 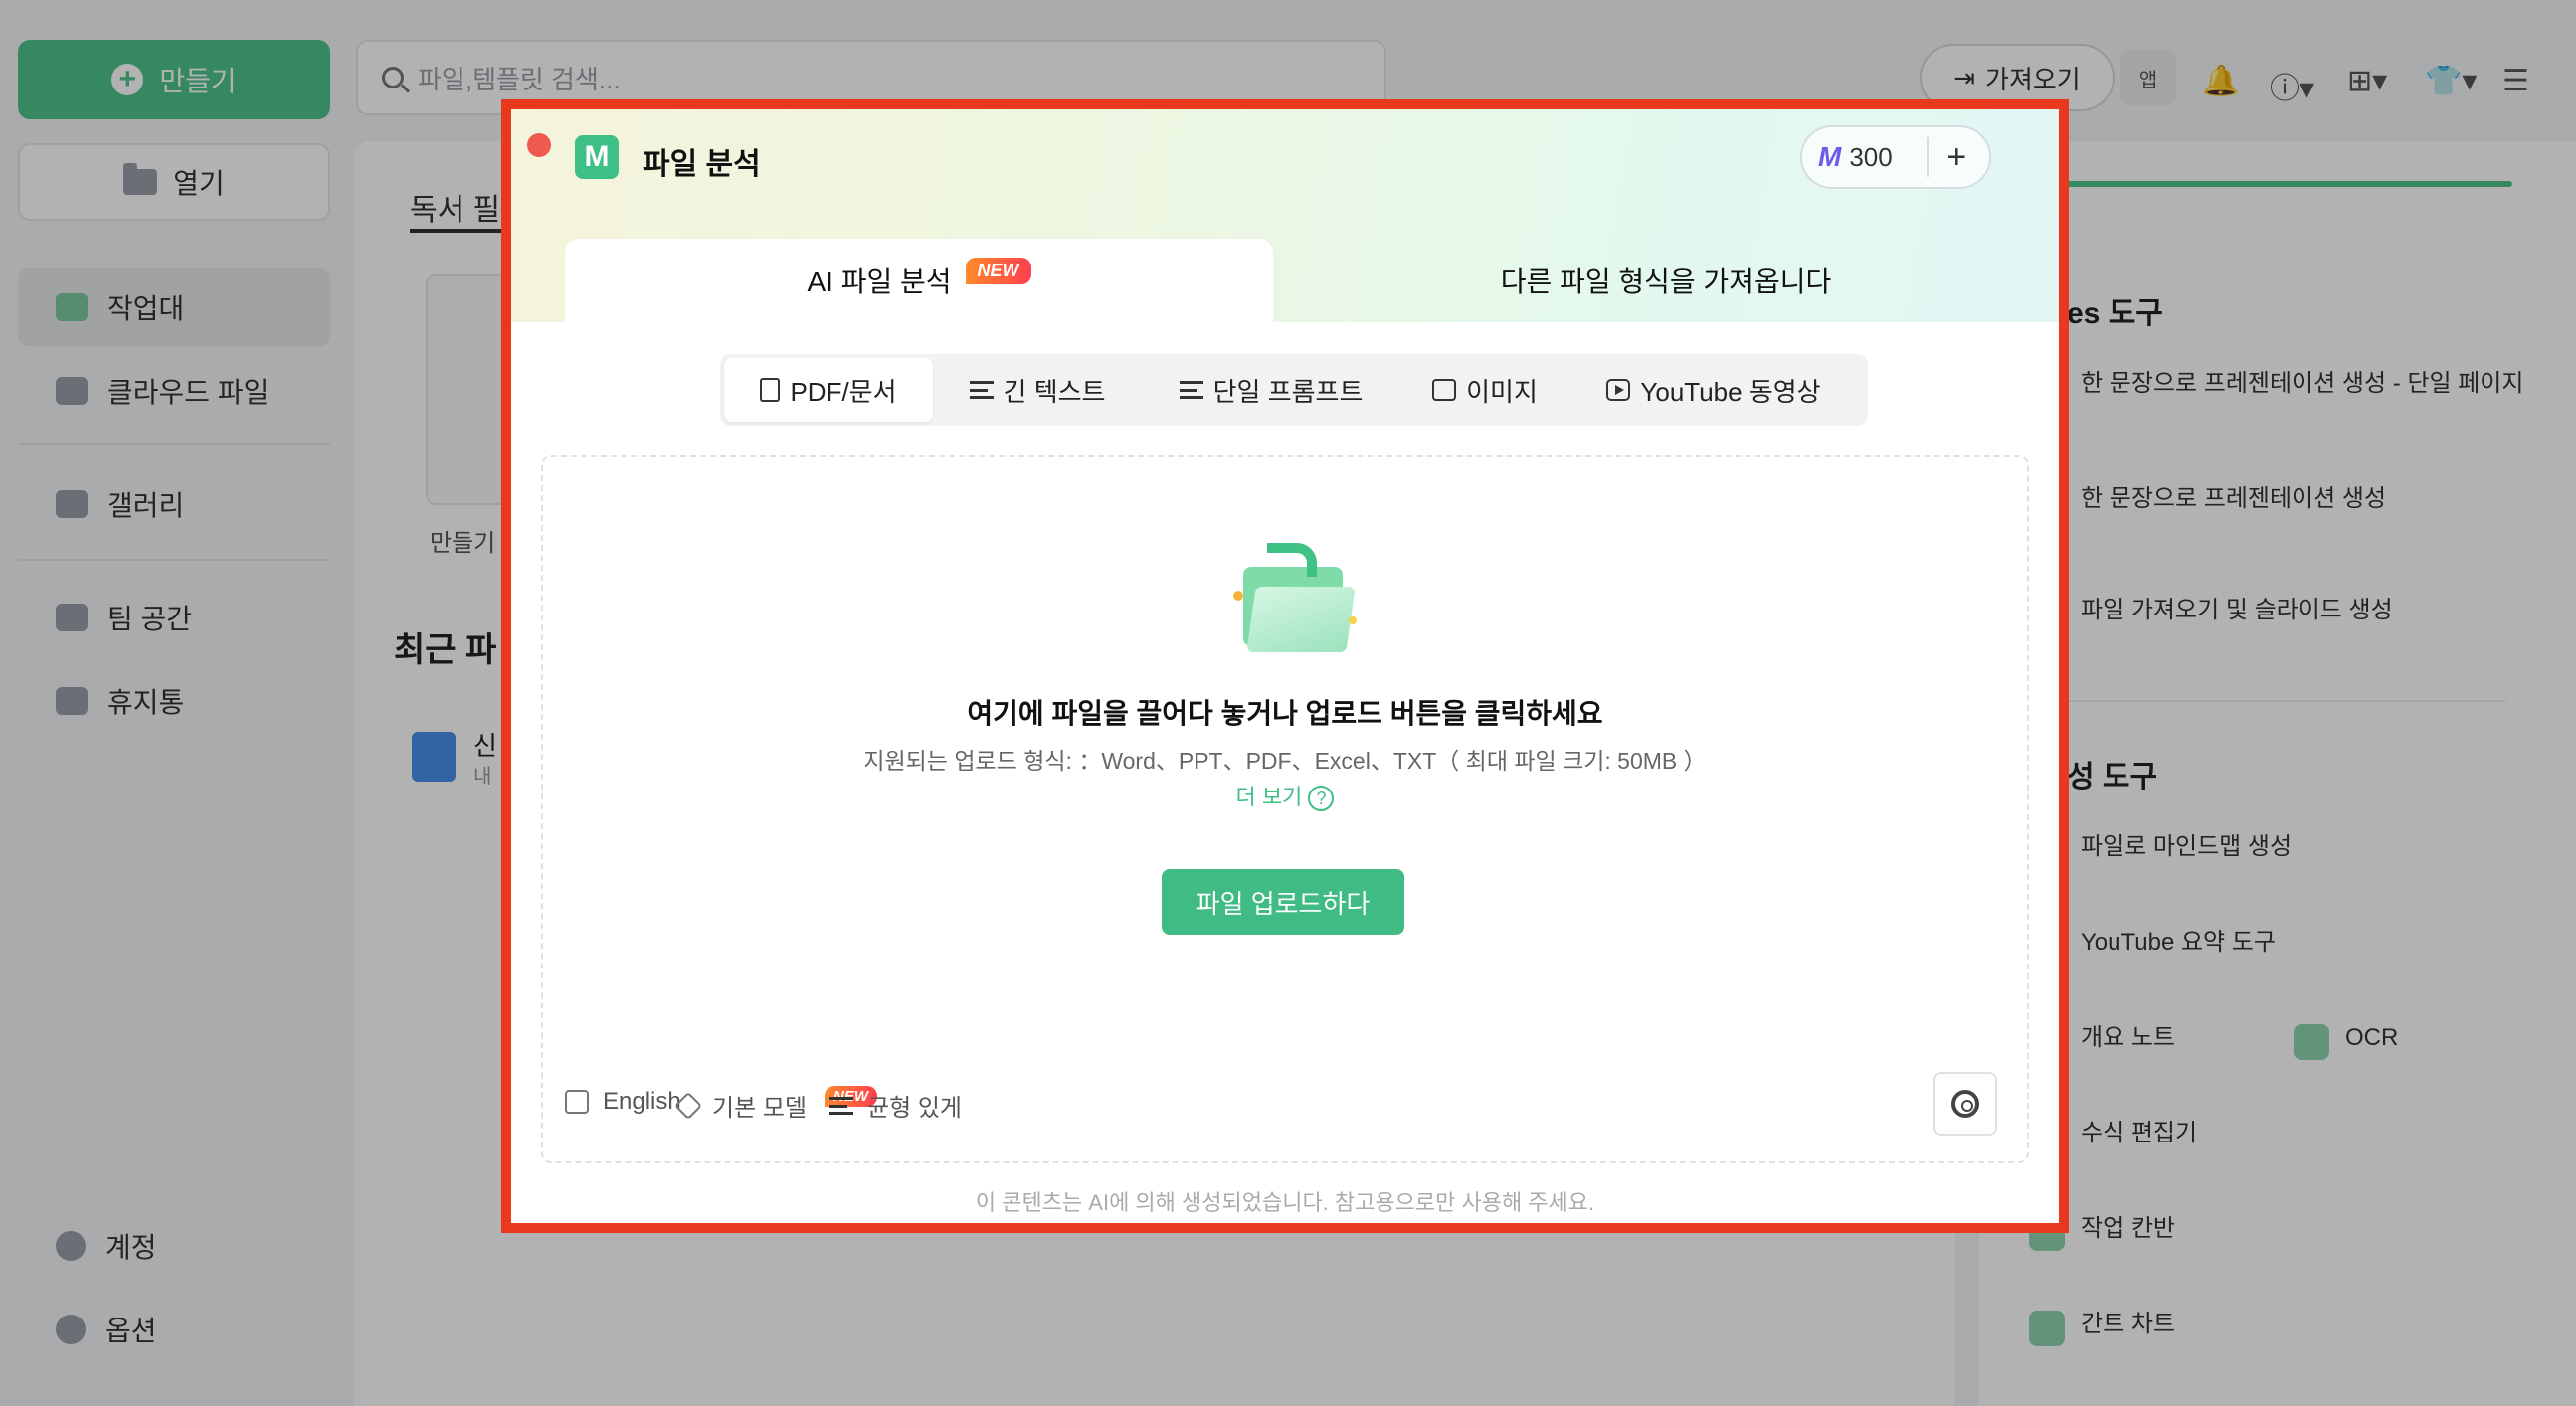 I want to click on style-select: 균형 있게, so click(x=895, y=1106).